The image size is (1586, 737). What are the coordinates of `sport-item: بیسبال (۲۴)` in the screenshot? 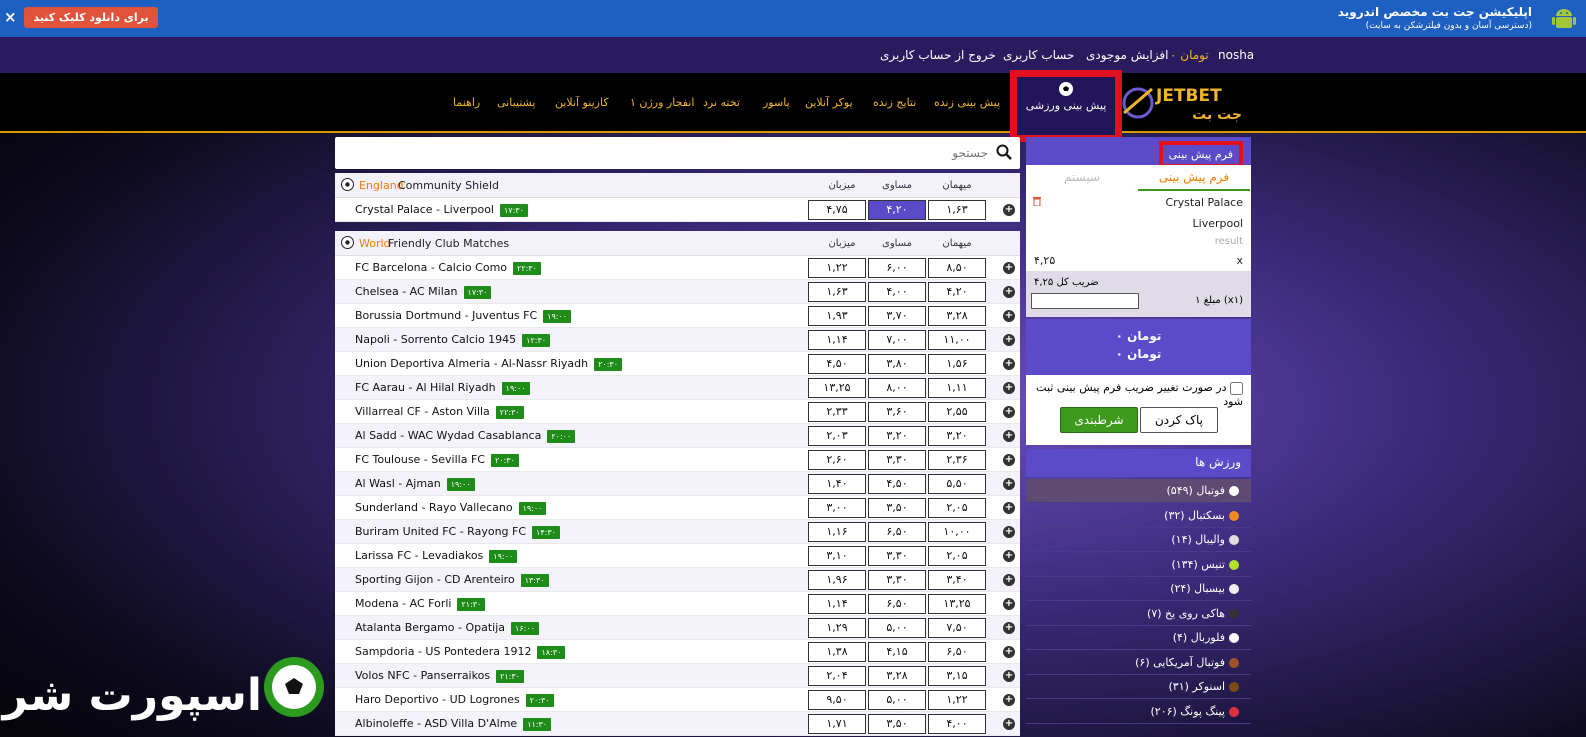 It's located at (1138, 589).